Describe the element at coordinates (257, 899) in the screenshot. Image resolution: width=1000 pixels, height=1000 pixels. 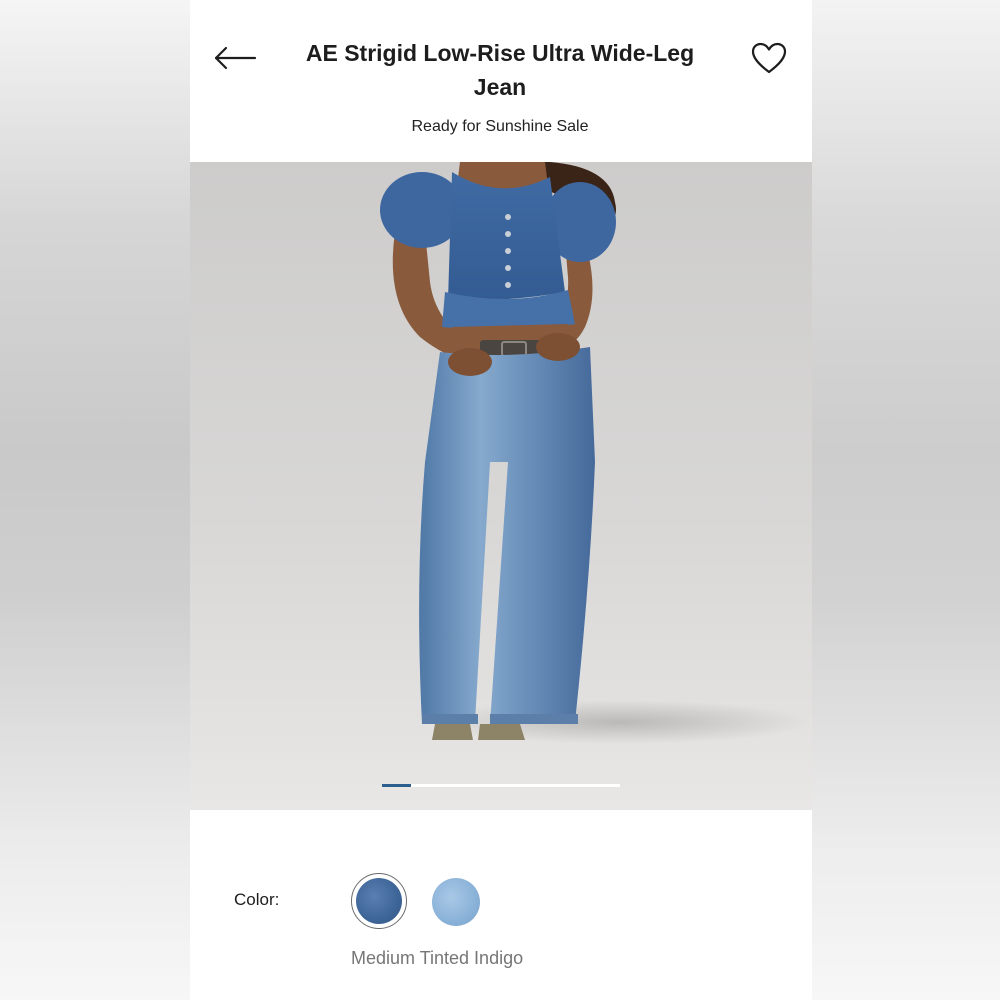
I see `color-label: Color:` at that location.